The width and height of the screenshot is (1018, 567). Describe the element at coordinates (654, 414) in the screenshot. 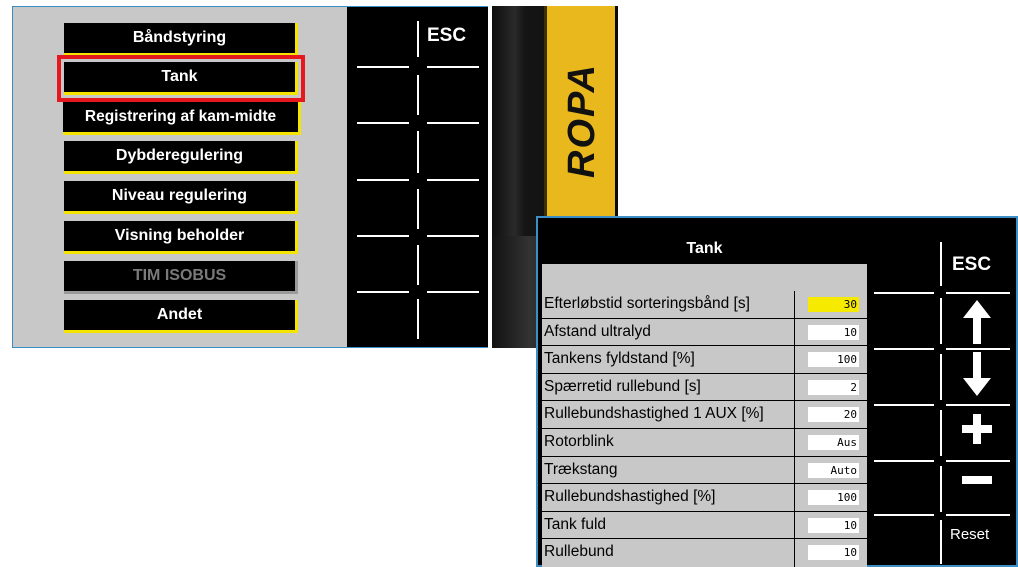

I see `setting-label: Rullebundshastighed 1 AUX [%]` at that location.